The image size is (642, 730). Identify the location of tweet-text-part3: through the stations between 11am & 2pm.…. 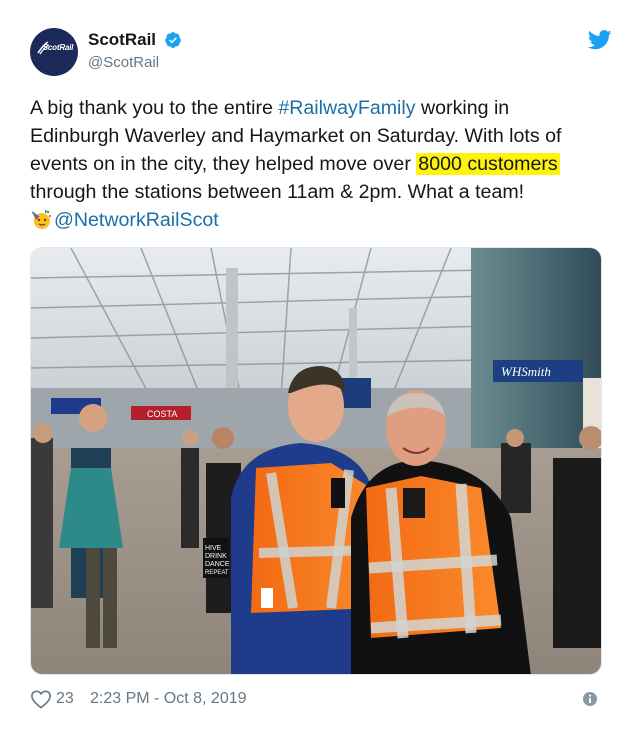
(277, 192).